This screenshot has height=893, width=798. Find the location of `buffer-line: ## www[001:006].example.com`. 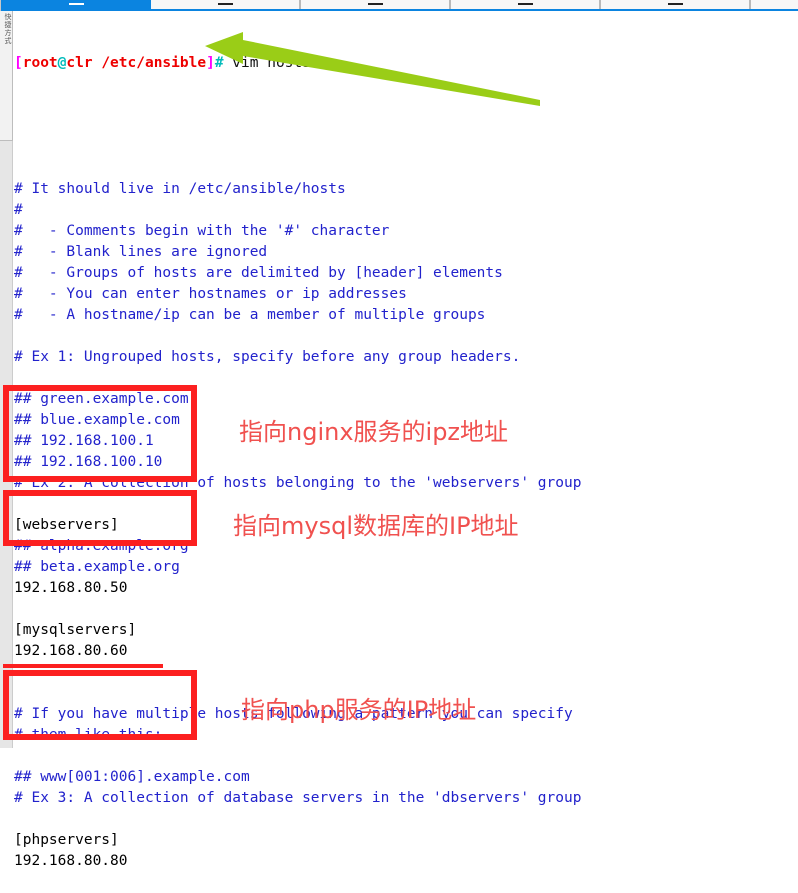

buffer-line: ## www[001:006].example.com is located at coordinates (406, 777).